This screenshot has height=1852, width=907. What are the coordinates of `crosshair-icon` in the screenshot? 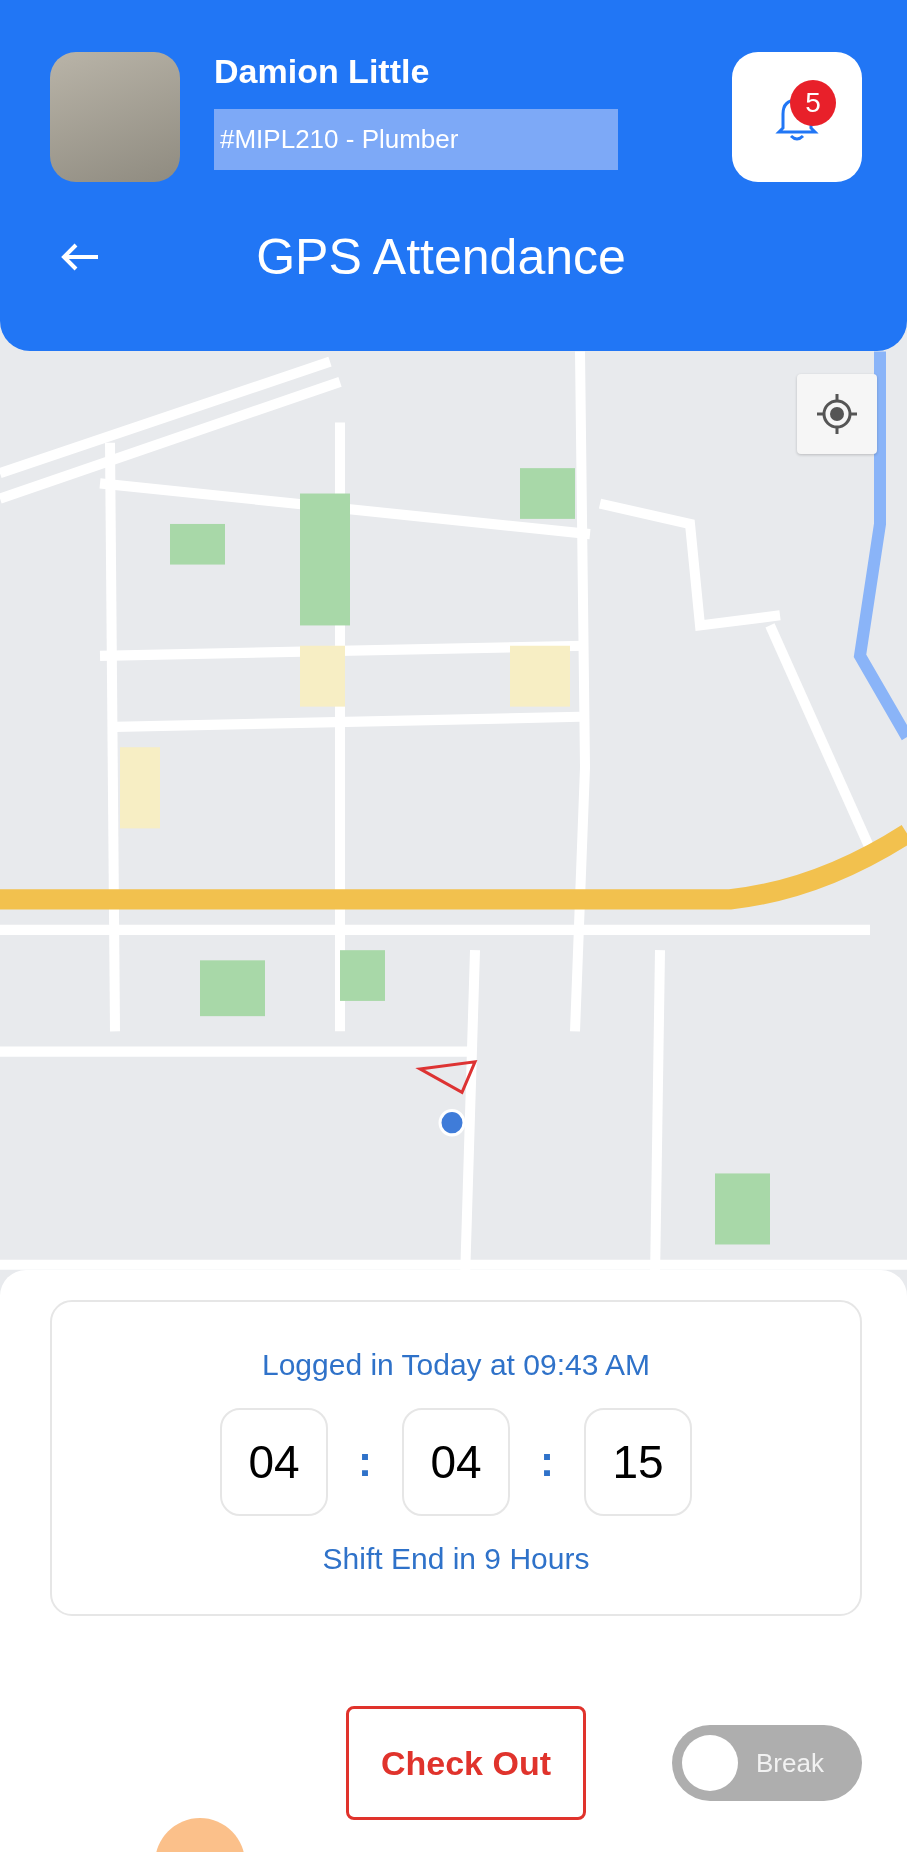 It's located at (837, 414).